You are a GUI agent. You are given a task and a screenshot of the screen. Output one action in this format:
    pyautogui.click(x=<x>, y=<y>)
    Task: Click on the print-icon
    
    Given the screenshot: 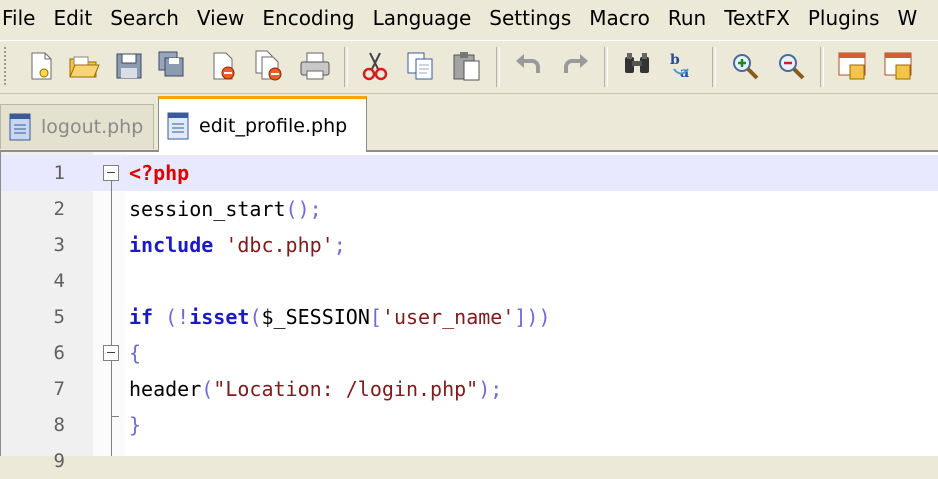 What is the action you would take?
    pyautogui.click(x=315, y=66)
    